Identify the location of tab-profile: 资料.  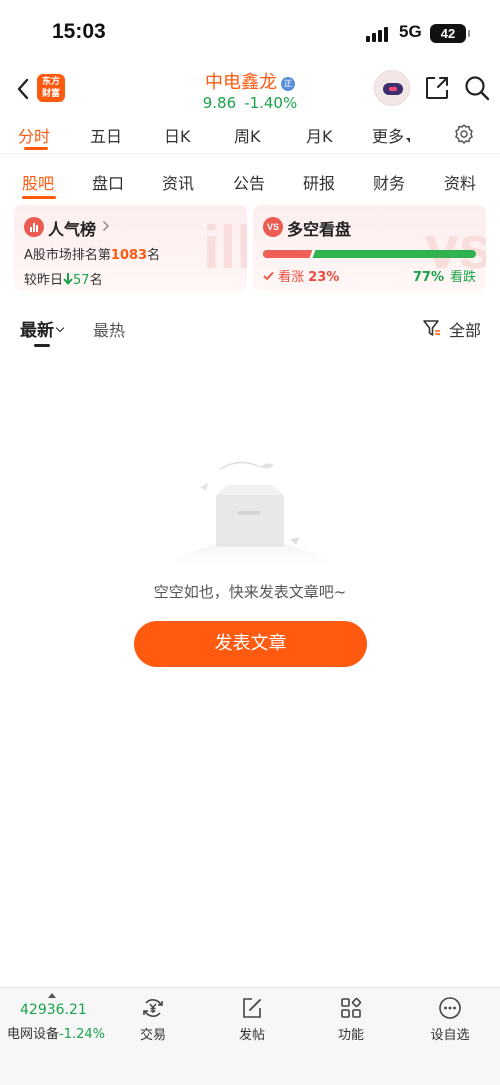
(460, 182).